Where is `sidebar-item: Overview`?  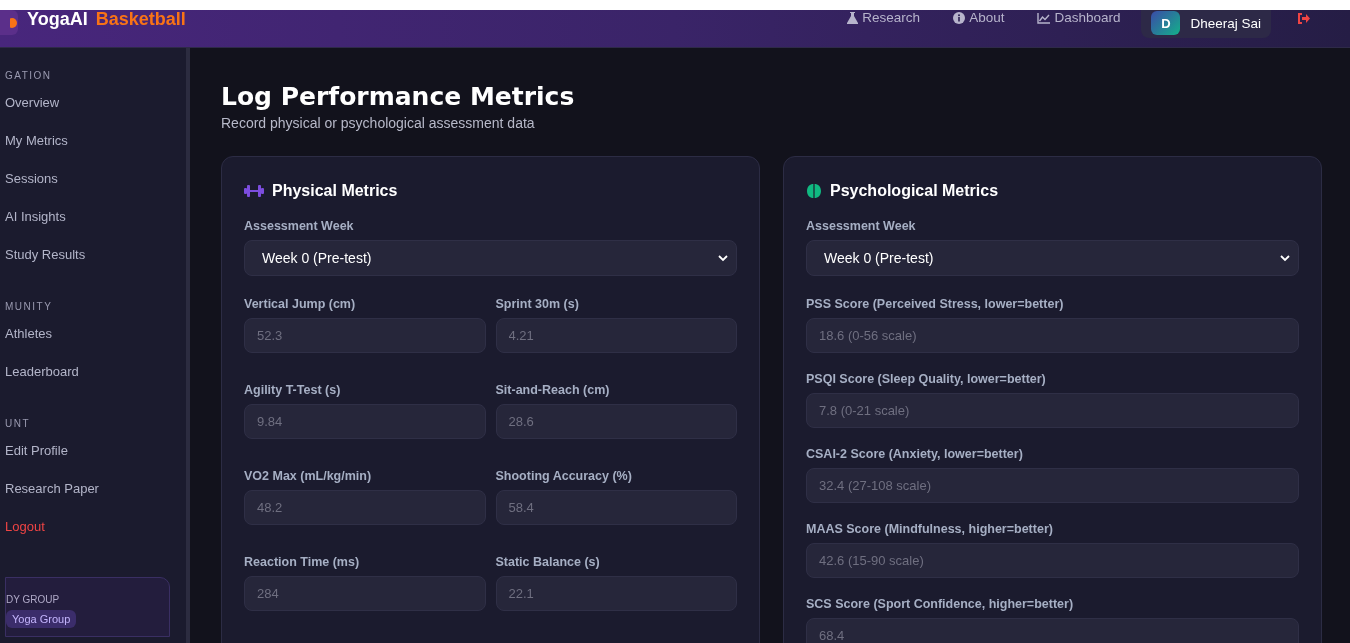 sidebar-item: Overview is located at coordinates (32, 112).